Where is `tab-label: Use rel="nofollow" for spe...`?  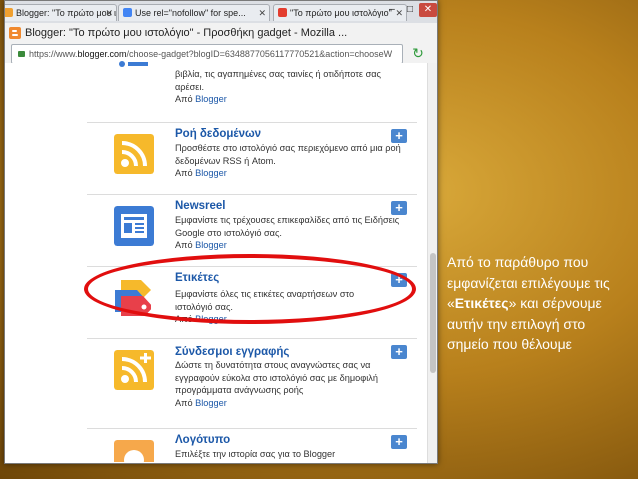
tab-label: Use rel="nofollow" for spe... is located at coordinates (190, 13).